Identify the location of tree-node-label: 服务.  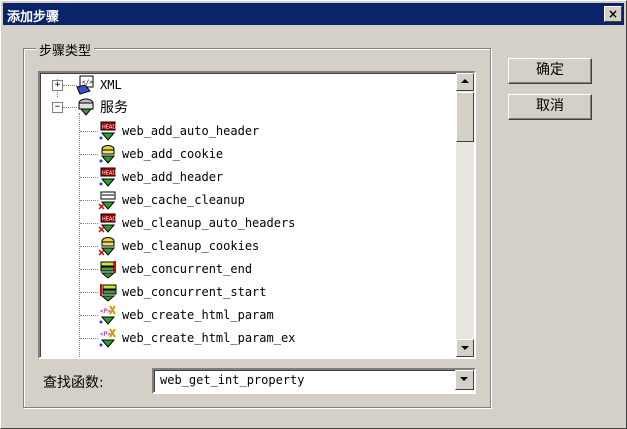
(114, 108).